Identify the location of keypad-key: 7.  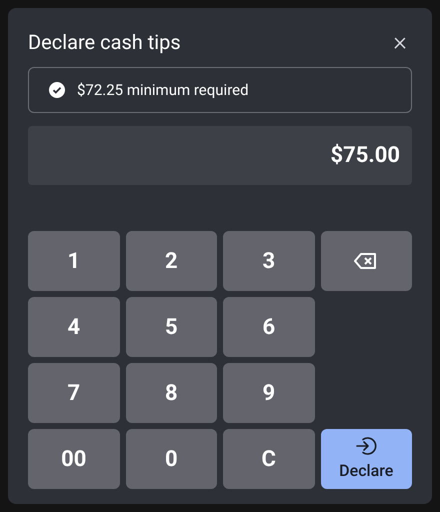
(74, 393).